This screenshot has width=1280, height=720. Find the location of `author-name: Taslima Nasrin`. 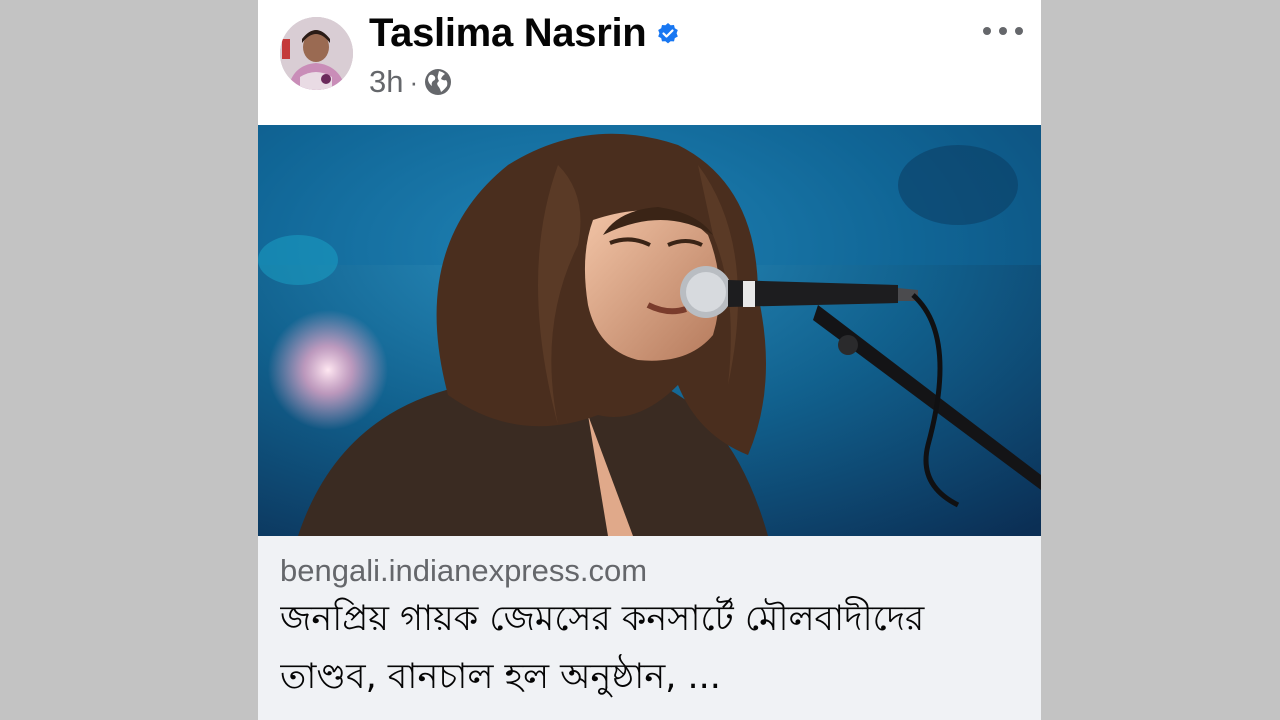

author-name: Taslima Nasrin is located at coordinates (508, 33).